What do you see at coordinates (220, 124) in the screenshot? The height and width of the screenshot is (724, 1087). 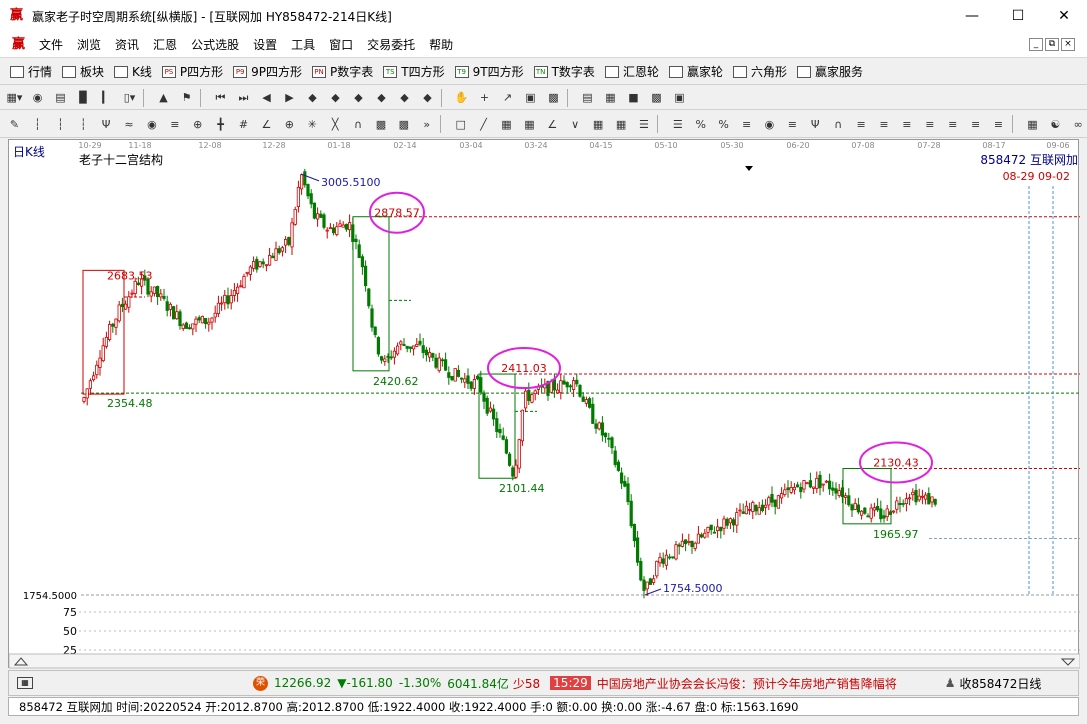 I see `grid-lines-icon: ╋` at bounding box center [220, 124].